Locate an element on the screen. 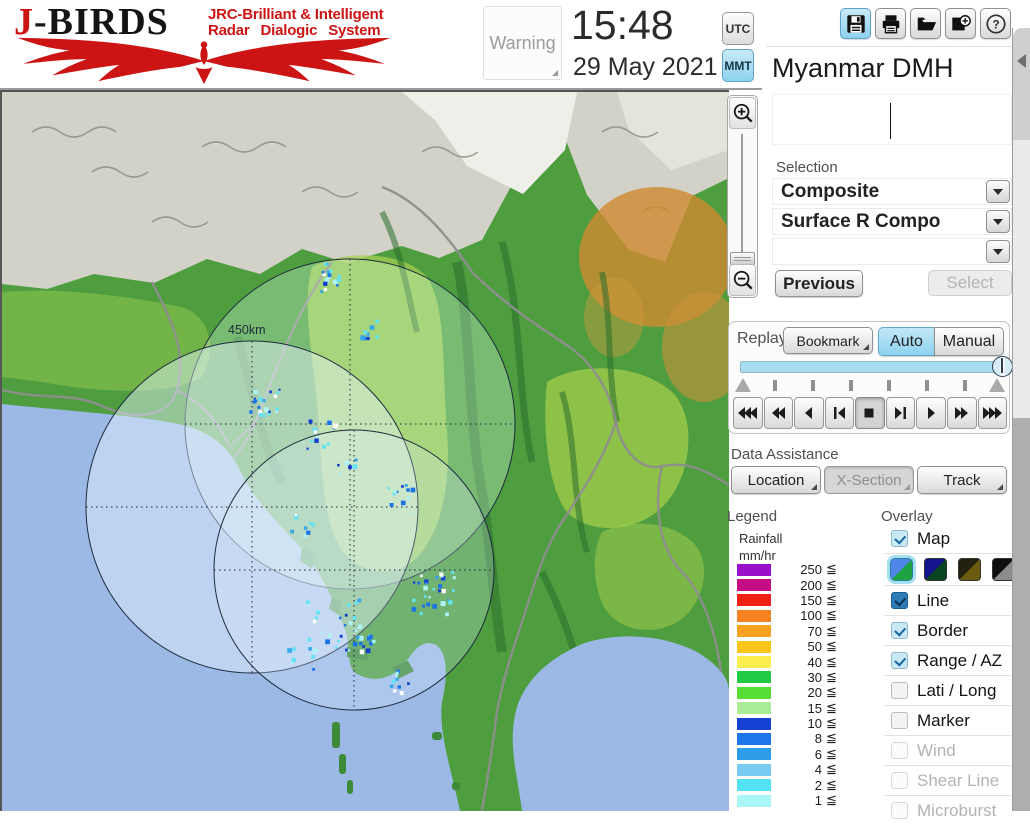 The width and height of the screenshot is (1030, 825). save-button is located at coordinates (855, 23).